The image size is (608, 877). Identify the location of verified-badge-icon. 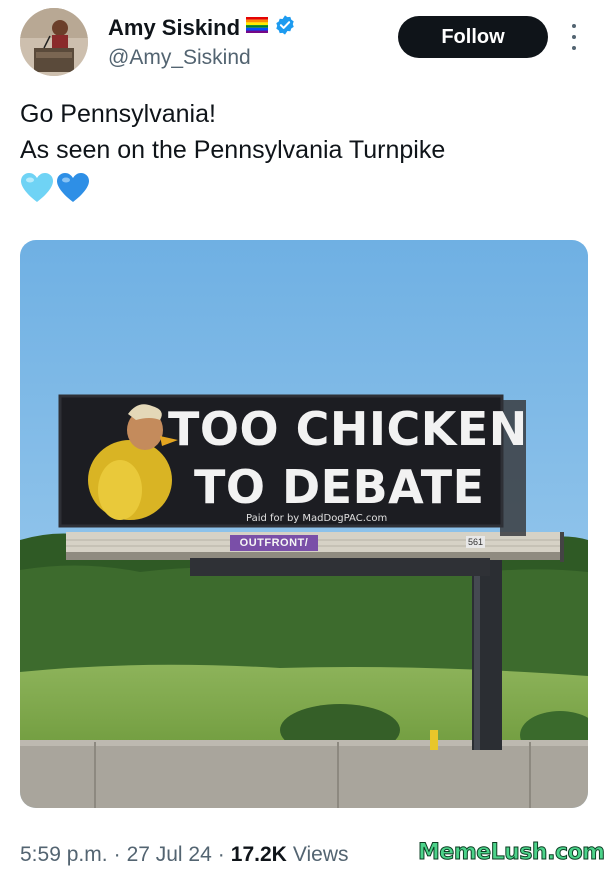
(285, 27).